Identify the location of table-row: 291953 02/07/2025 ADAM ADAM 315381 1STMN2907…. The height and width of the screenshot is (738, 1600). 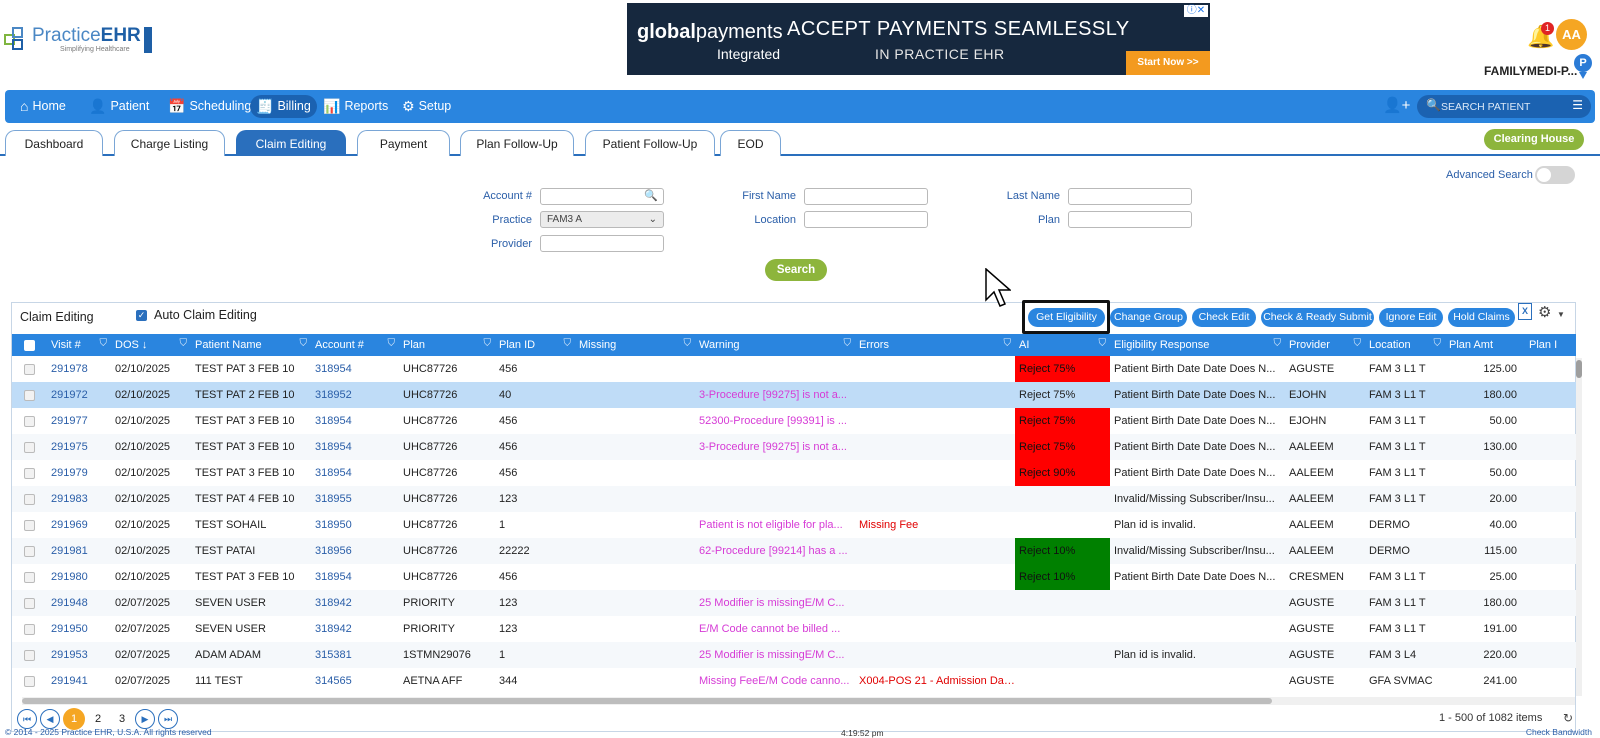
(794, 655).